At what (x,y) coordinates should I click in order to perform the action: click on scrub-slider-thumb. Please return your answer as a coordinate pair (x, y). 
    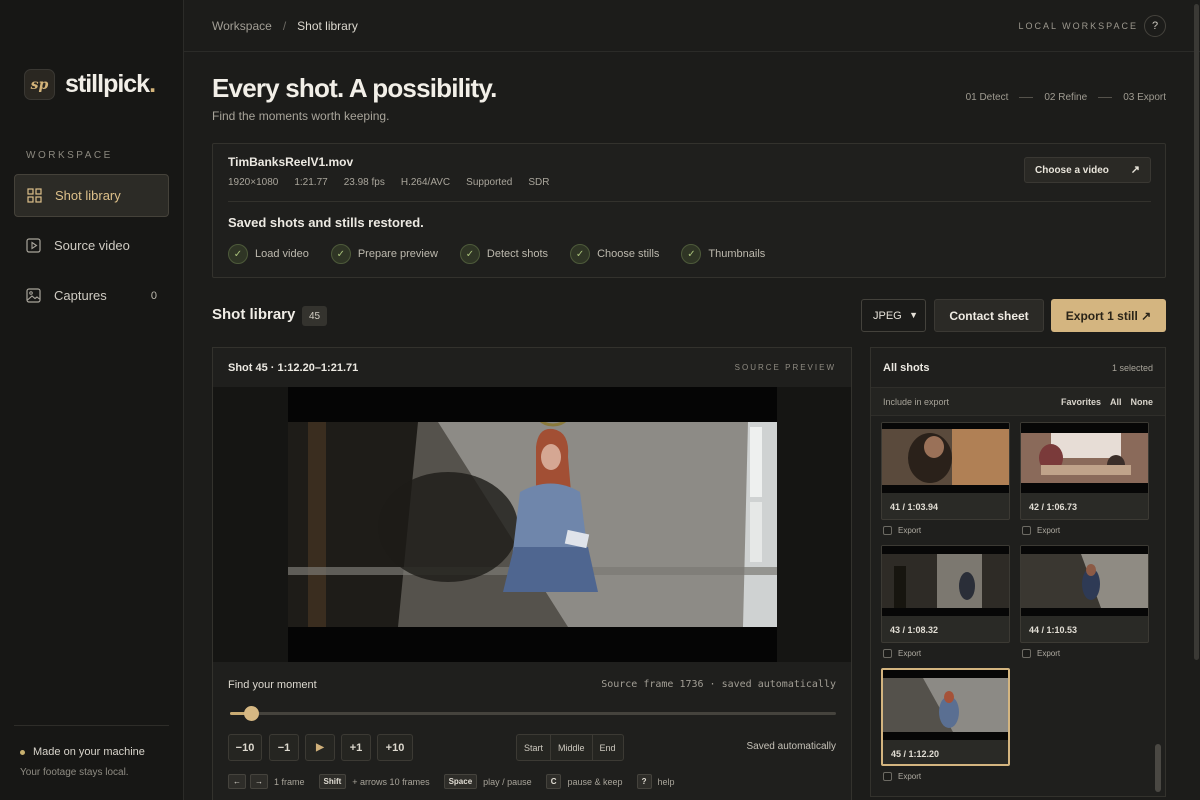
    Looking at the image, I should click on (252, 713).